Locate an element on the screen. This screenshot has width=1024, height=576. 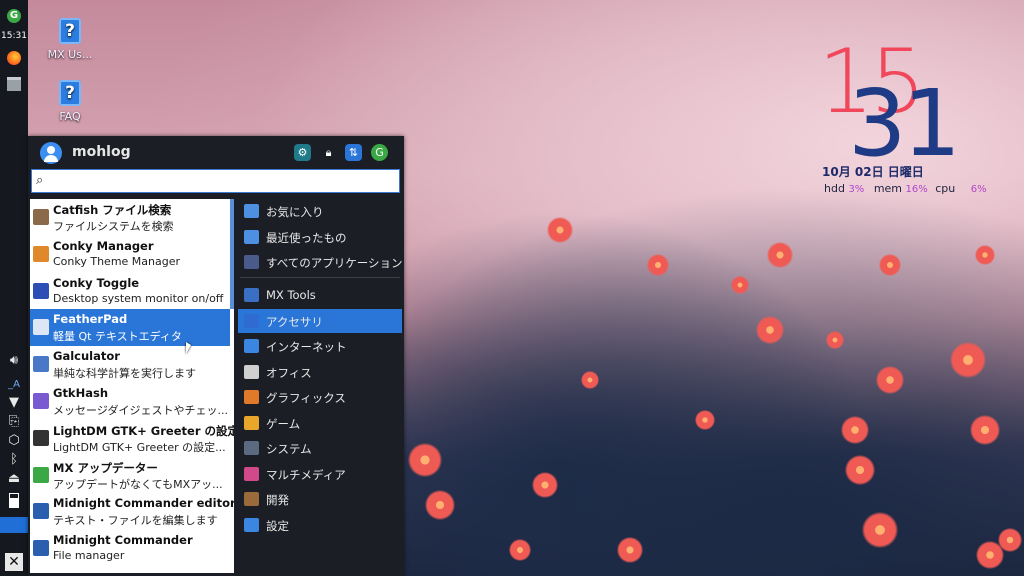
category-item: 最近使ったもの is located at coordinates (320, 237).